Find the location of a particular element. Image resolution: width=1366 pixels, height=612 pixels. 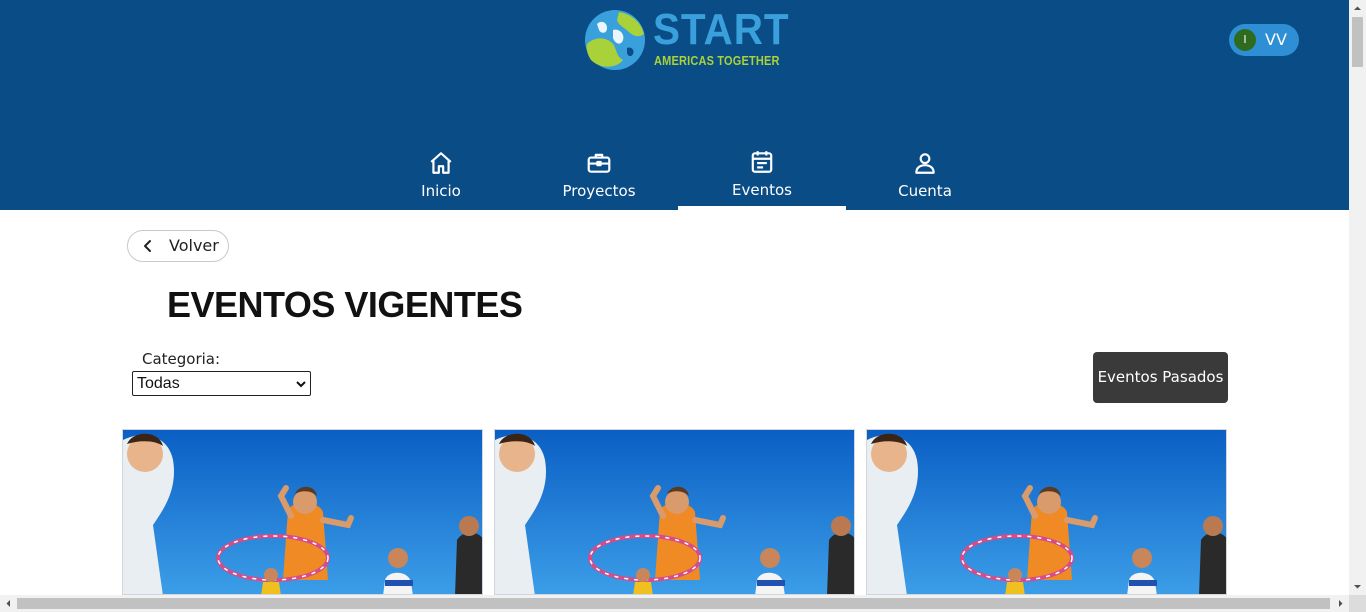

user-initials: VV is located at coordinates (1276, 39).